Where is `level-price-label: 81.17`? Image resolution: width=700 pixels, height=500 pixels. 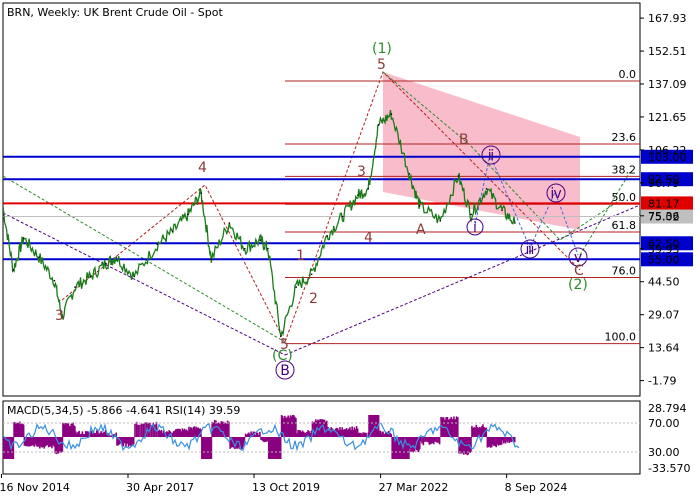 level-price-label: 81.17 is located at coordinates (664, 203).